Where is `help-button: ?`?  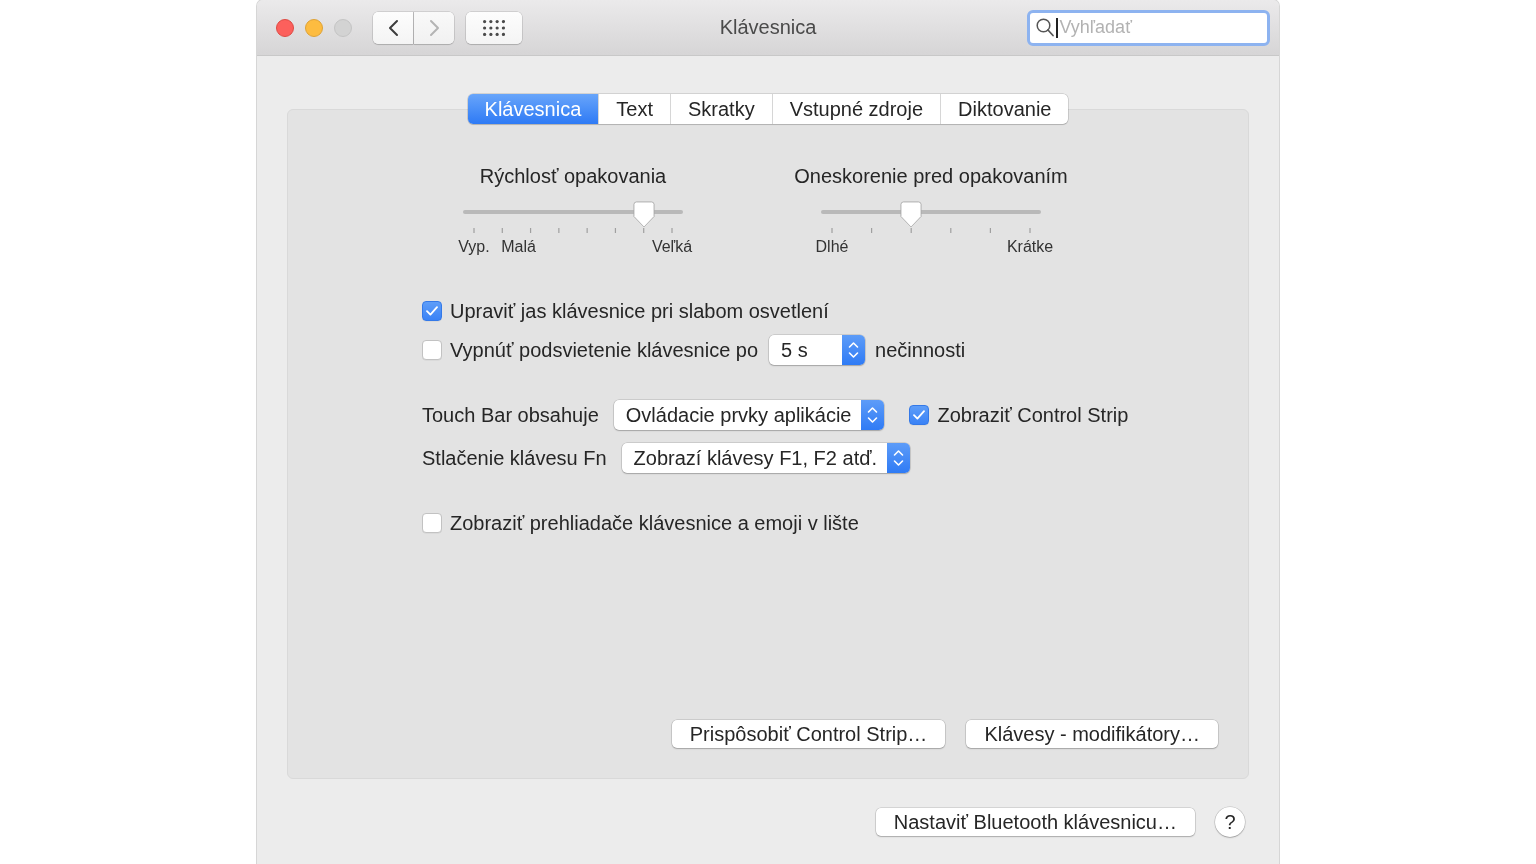
help-button: ? is located at coordinates (1230, 822).